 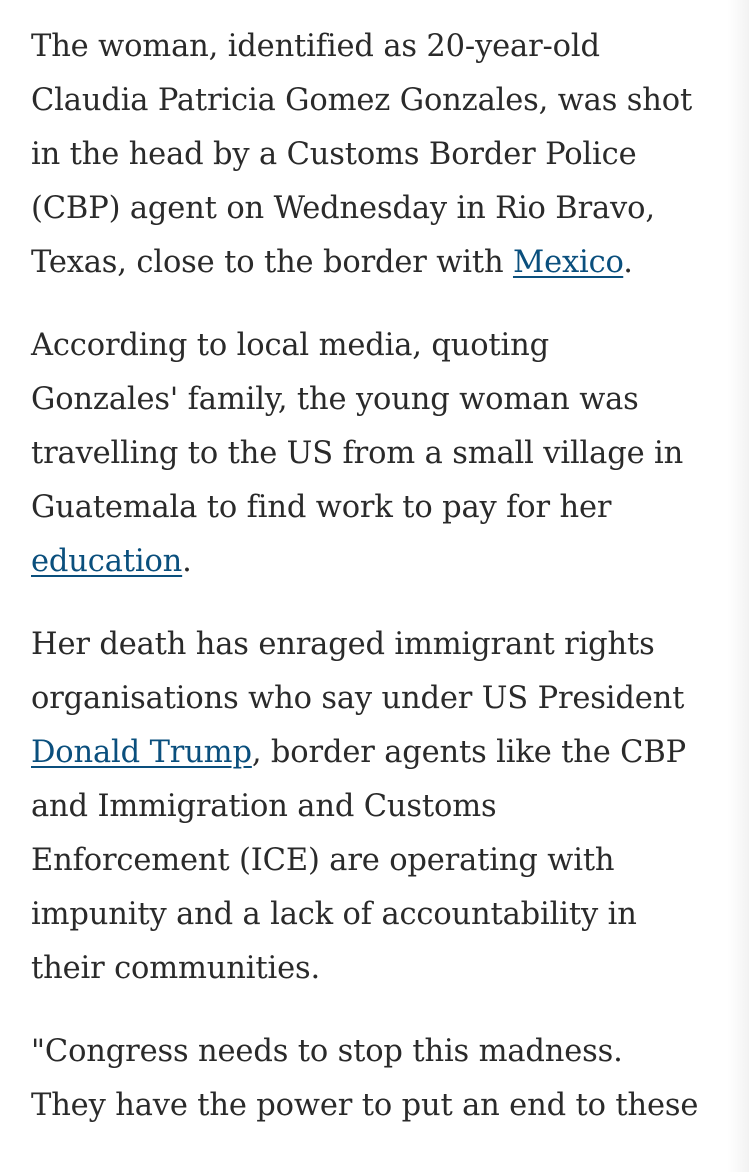 What do you see at coordinates (335, 399) in the screenshot?
I see `paragraph-line: Gonzales' family, the young woman was` at bounding box center [335, 399].